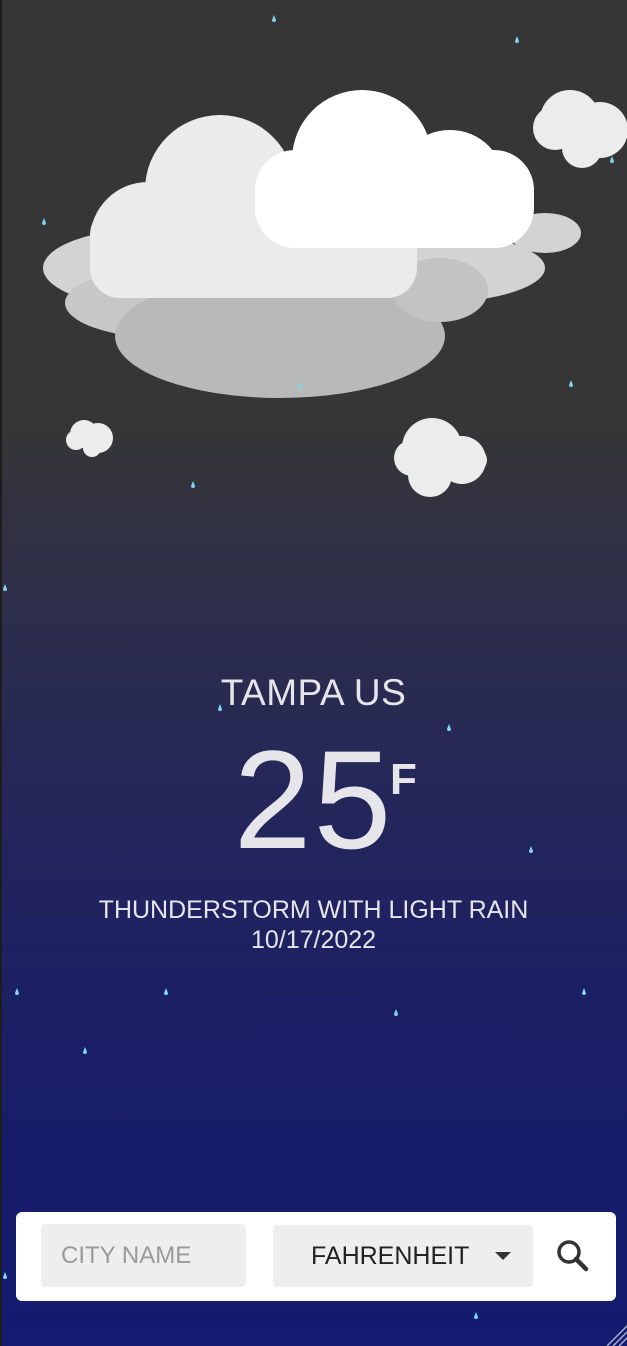 The width and height of the screenshot is (627, 1346). Describe the element at coordinates (313, 692) in the screenshot. I see `location-name: TAMPA US` at that location.